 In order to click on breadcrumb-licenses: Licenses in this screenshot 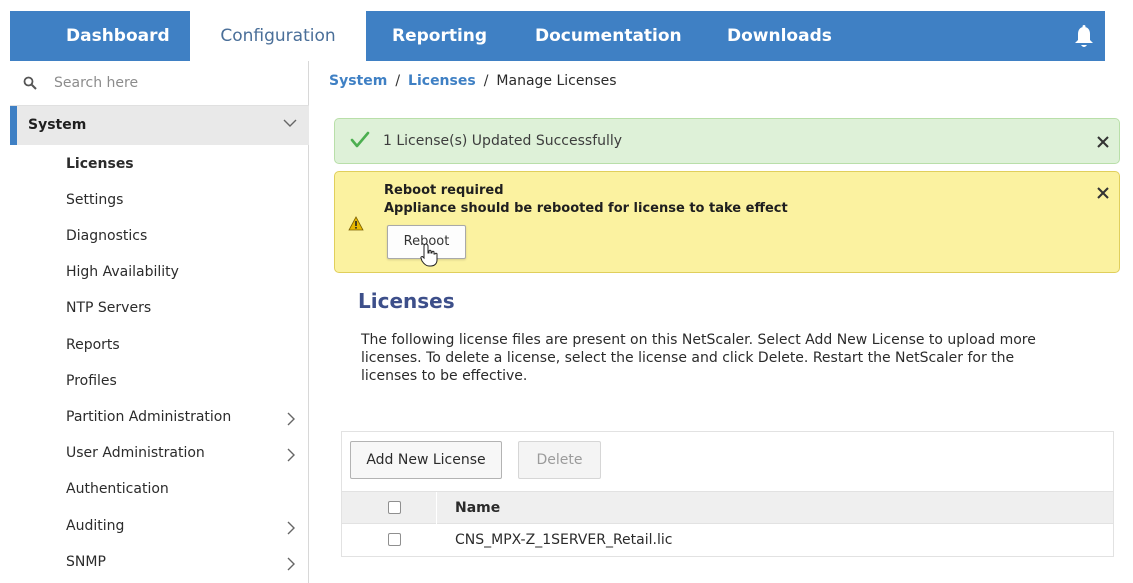, I will do `click(442, 81)`.